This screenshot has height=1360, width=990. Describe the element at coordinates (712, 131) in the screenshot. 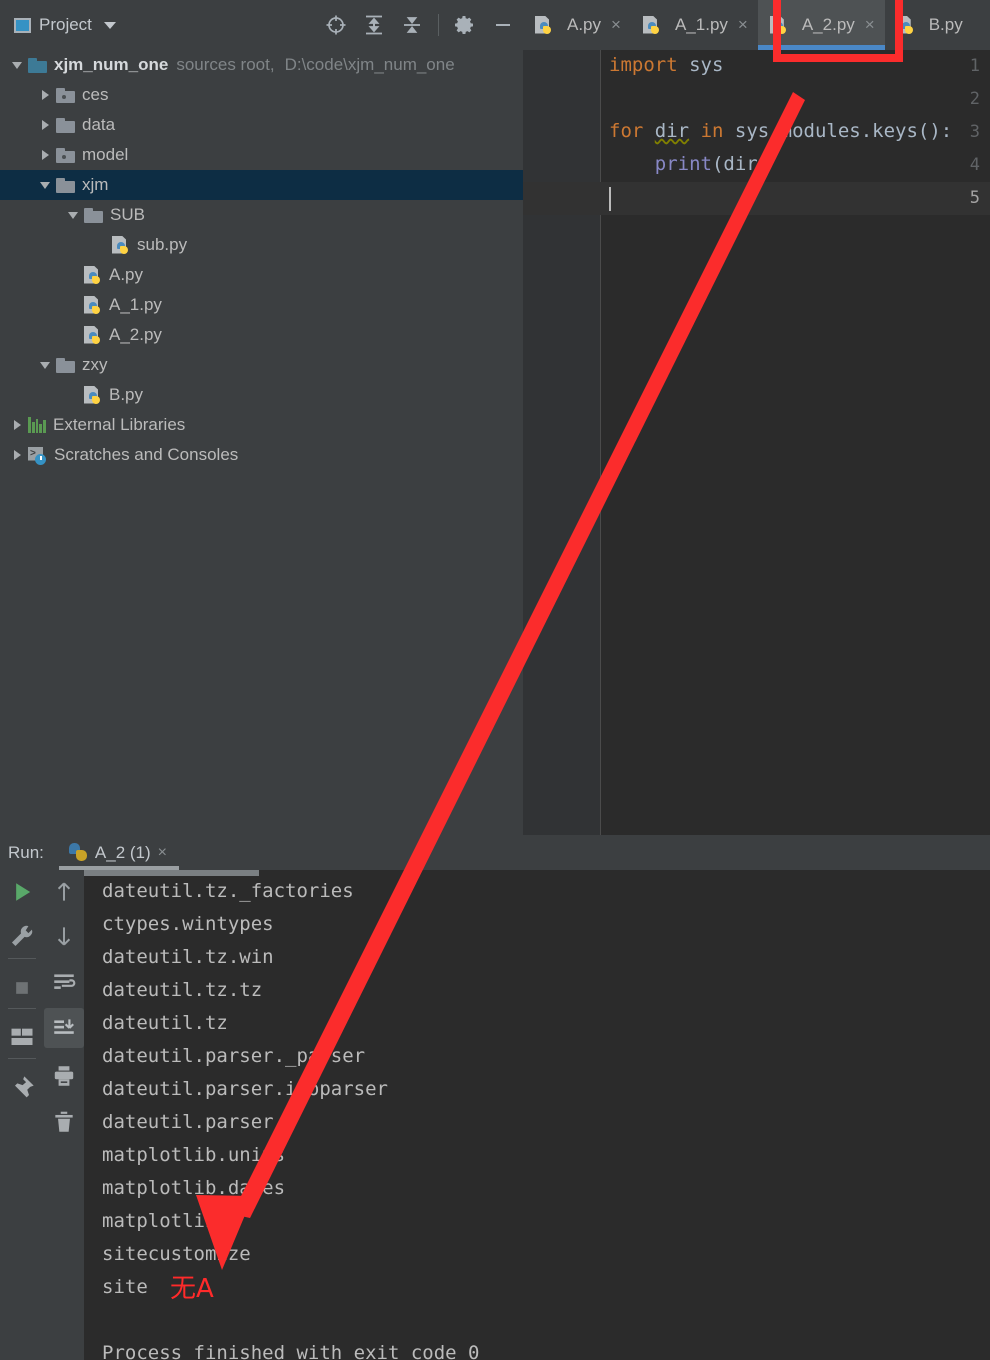

I see `code-token: in` at that location.